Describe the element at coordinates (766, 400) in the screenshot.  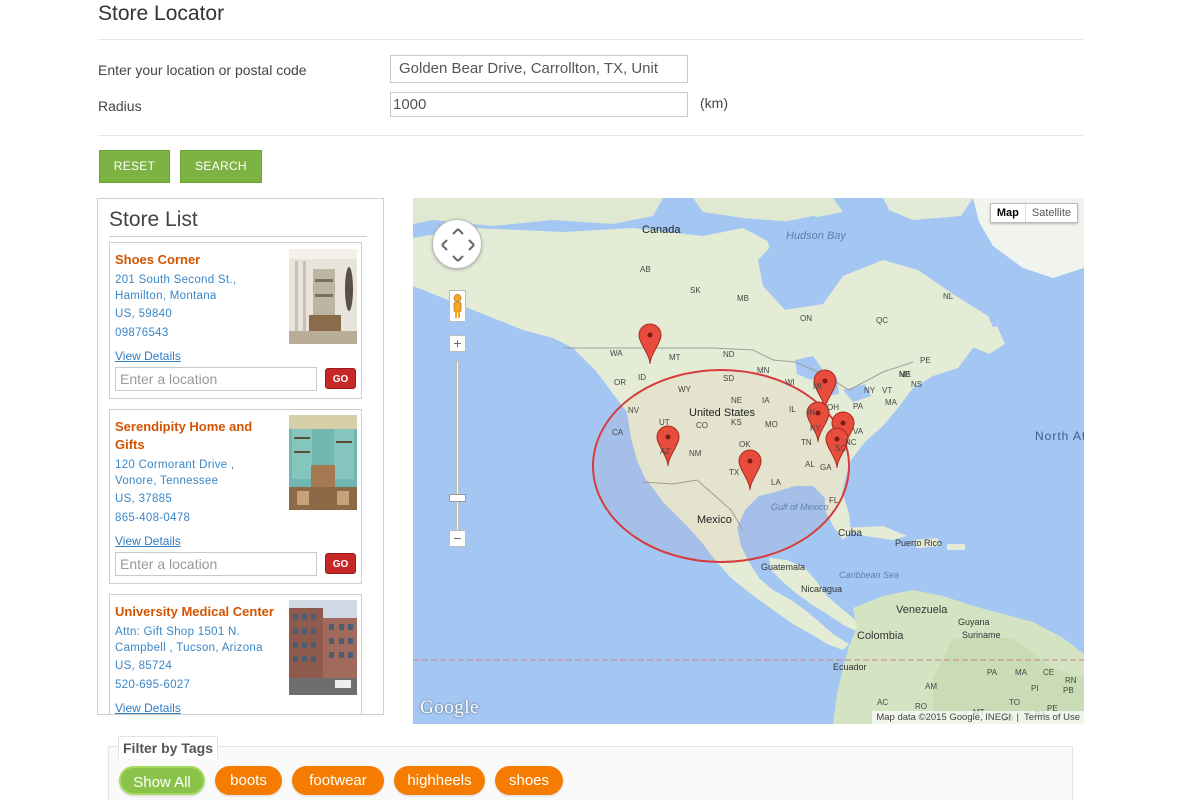
I see `map-label: IA` at that location.